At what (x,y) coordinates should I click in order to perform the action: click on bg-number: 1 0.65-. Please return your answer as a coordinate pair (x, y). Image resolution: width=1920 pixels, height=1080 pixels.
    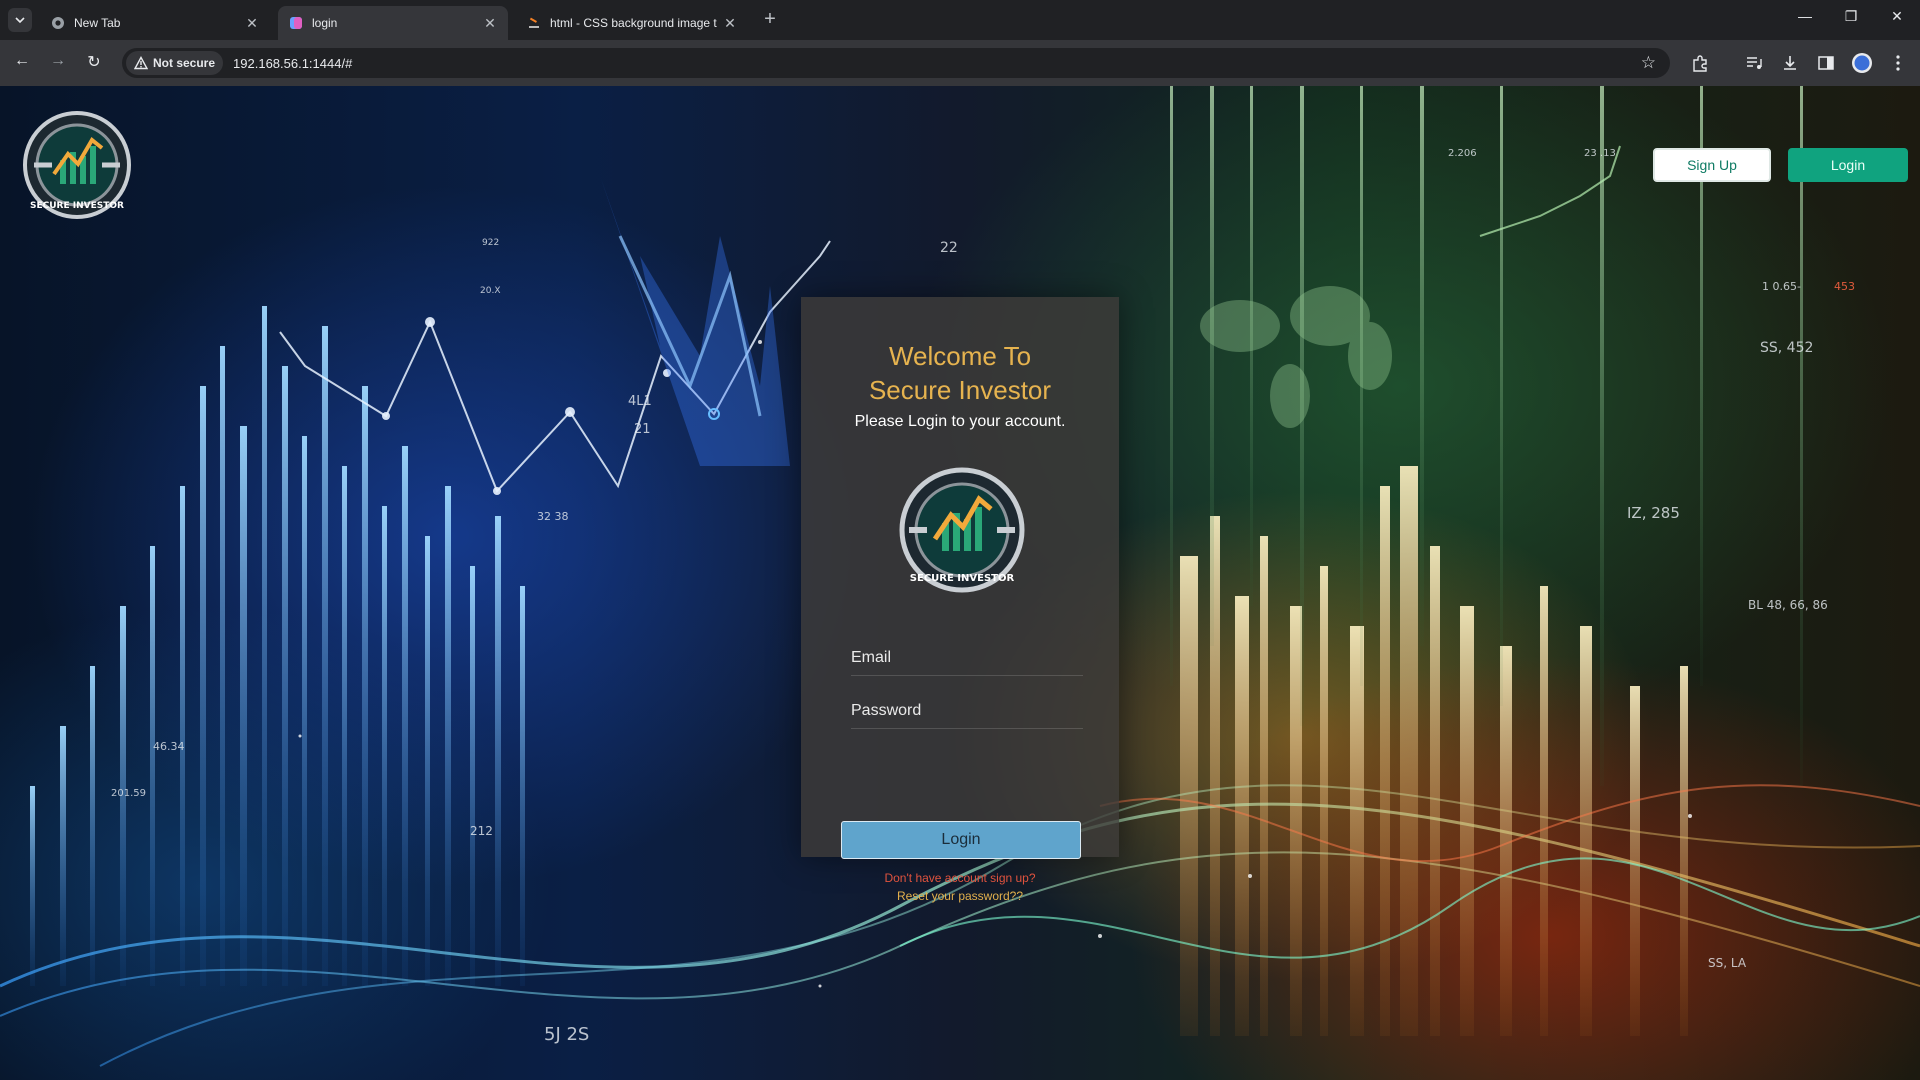
    Looking at the image, I should click on (1781, 286).